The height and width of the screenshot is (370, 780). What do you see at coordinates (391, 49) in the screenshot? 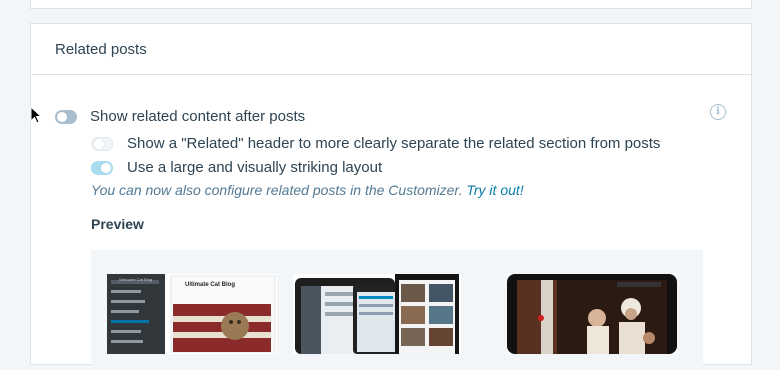
I see `card-header: Related posts` at bounding box center [391, 49].